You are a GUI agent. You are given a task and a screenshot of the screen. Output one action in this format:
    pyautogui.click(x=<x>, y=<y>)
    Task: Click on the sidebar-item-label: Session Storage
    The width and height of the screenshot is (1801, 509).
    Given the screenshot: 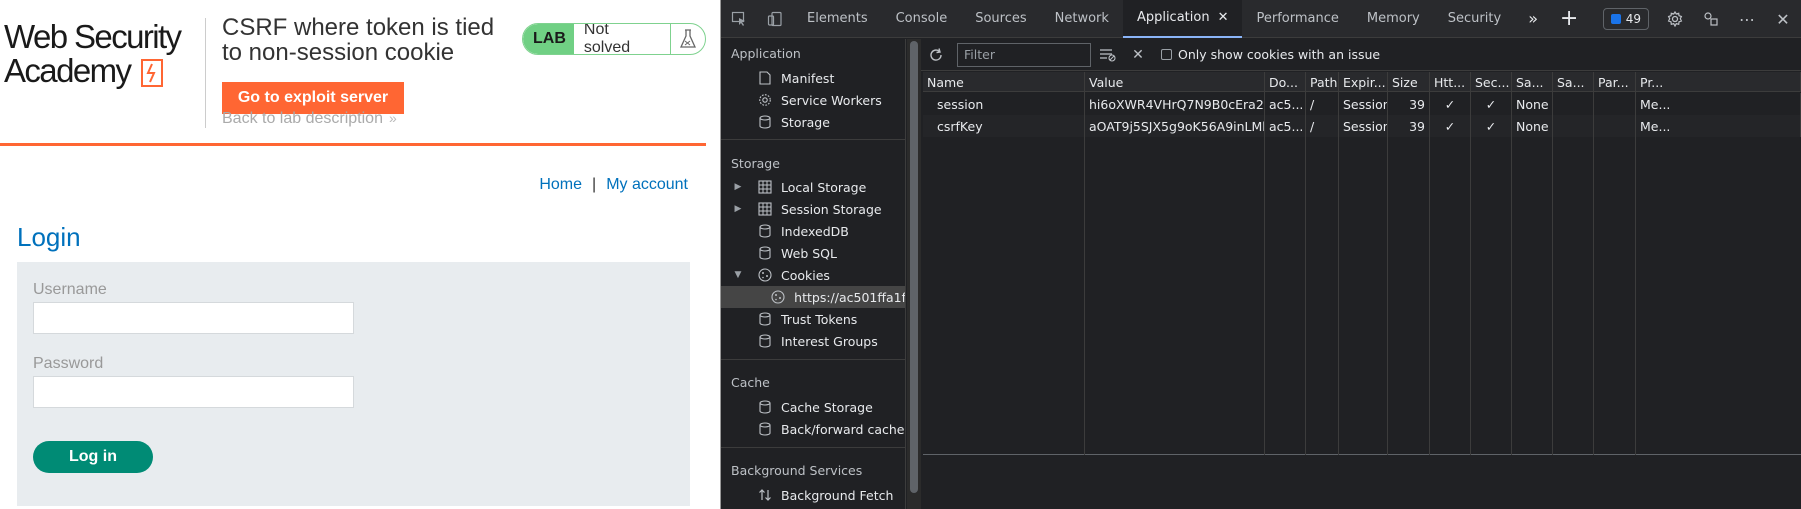 What is the action you would take?
    pyautogui.click(x=831, y=209)
    